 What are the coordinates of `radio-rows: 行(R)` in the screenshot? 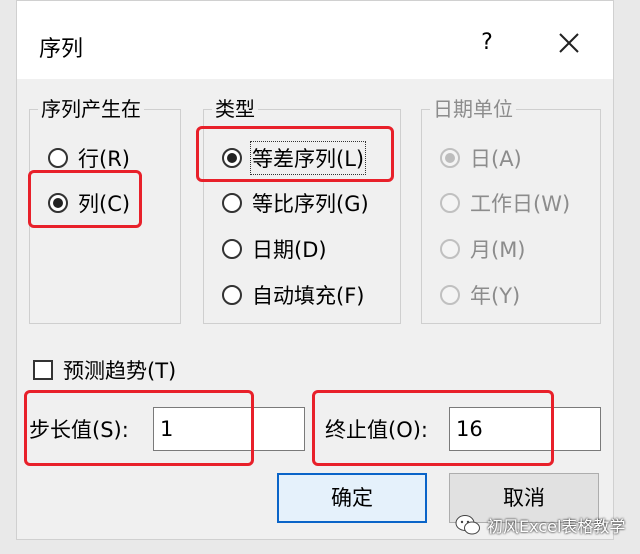 It's located at (89, 158).